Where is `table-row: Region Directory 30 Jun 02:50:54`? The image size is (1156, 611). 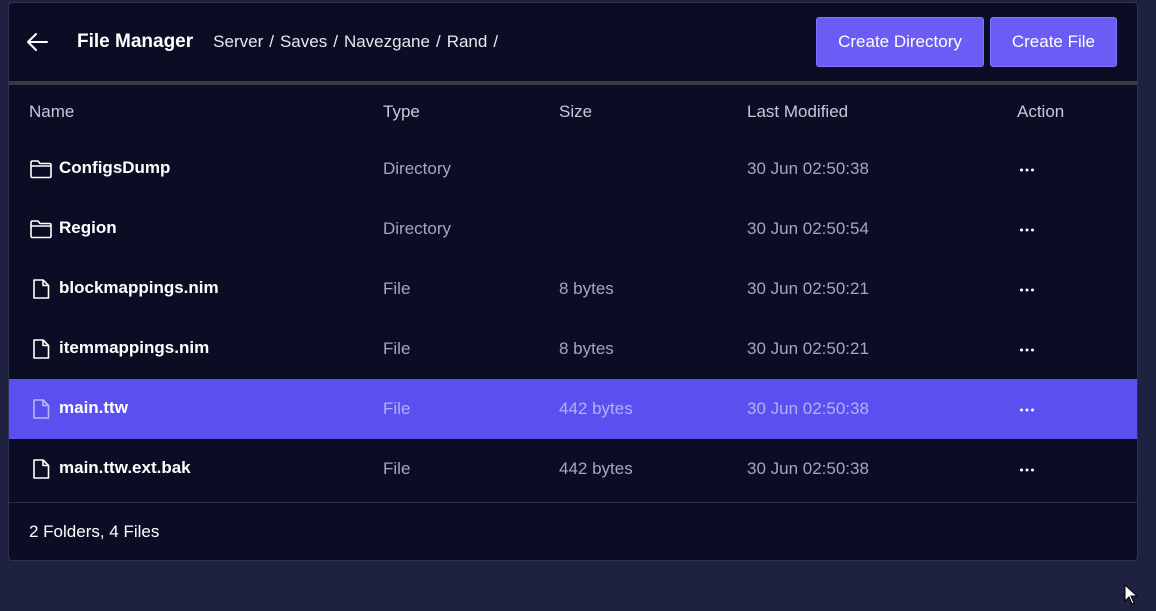
table-row: Region Directory 30 Jun 02:50:54 is located at coordinates (573, 229).